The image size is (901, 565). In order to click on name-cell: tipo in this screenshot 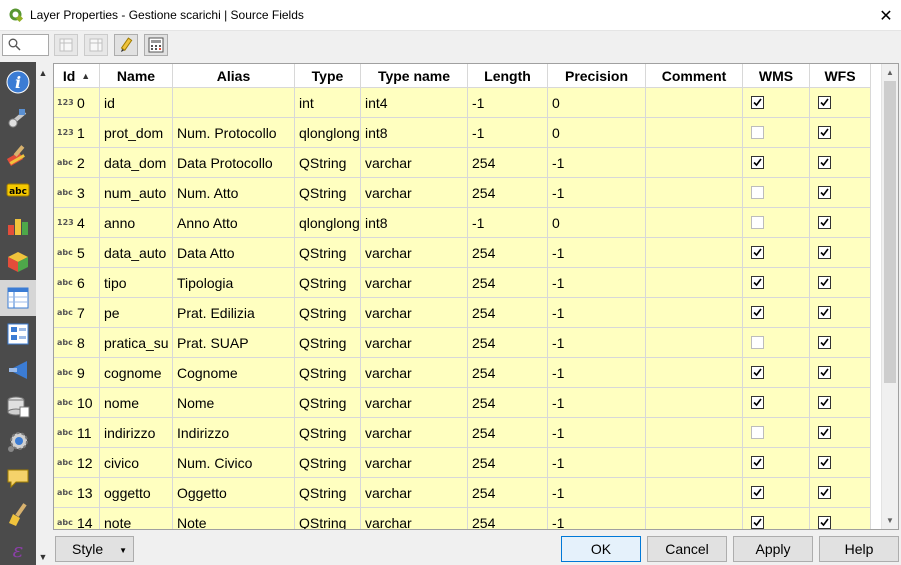, I will do `click(136, 283)`.